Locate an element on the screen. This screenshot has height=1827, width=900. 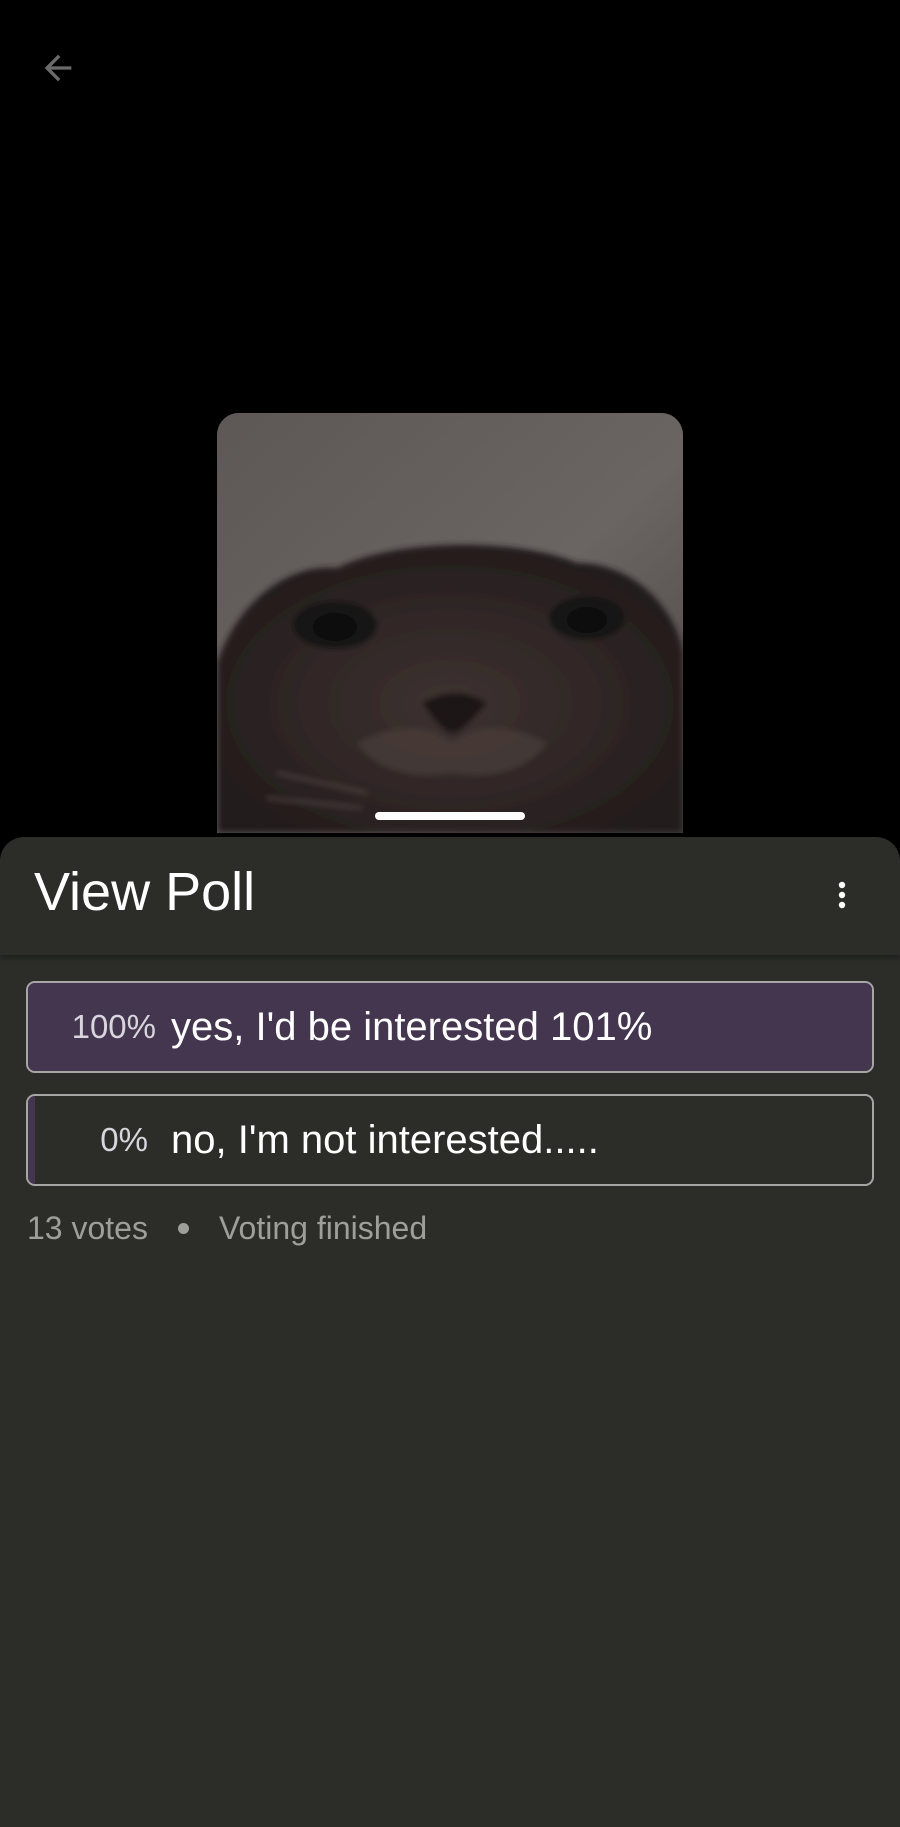
sheet-header: View Poll is located at coordinates (450, 896).